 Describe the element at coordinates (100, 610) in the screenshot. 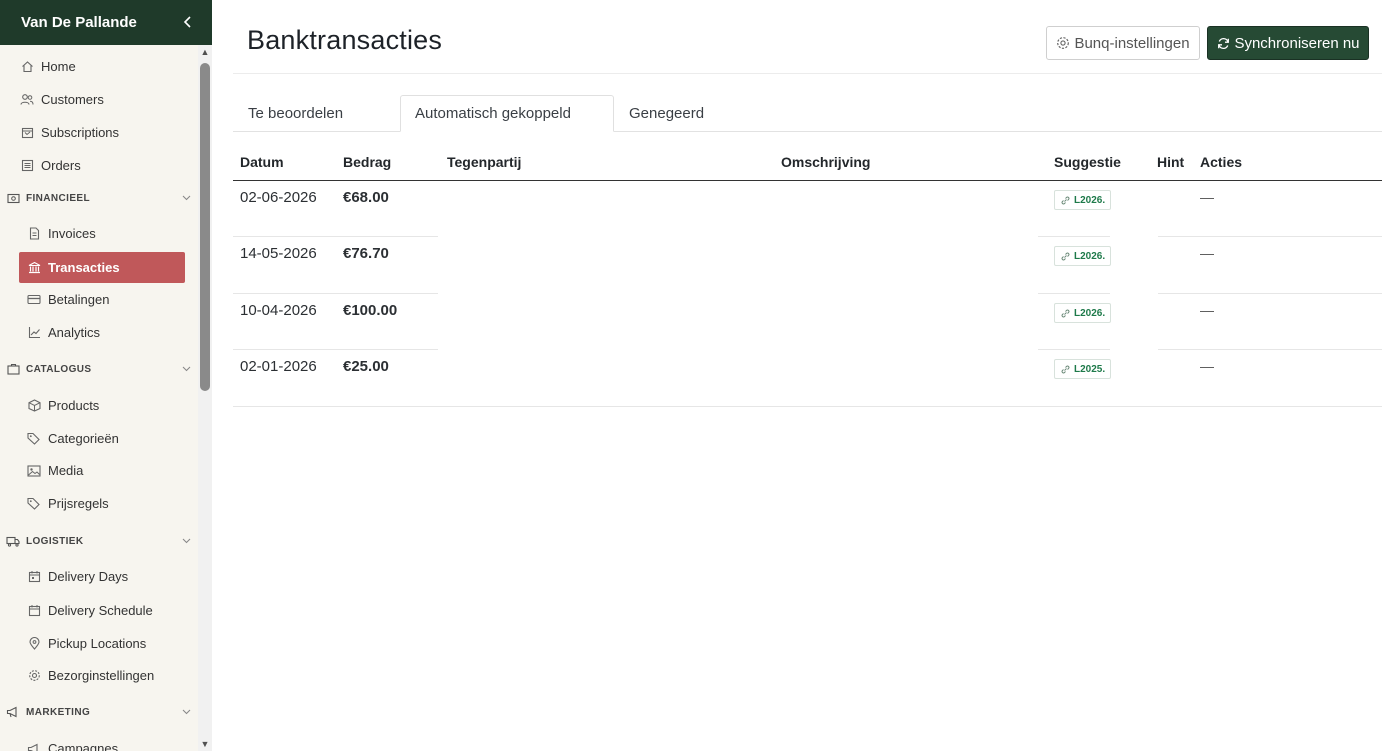

I see `sidebar-item-label: Delivery Schedule` at that location.